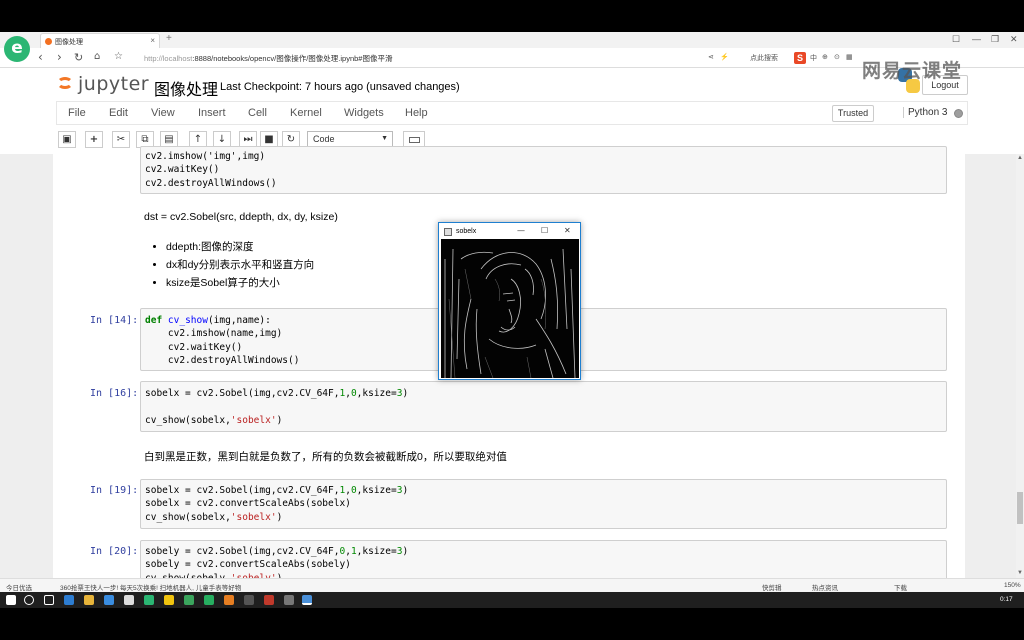  I want to click on menu-widgets: Widgets, so click(364, 113).